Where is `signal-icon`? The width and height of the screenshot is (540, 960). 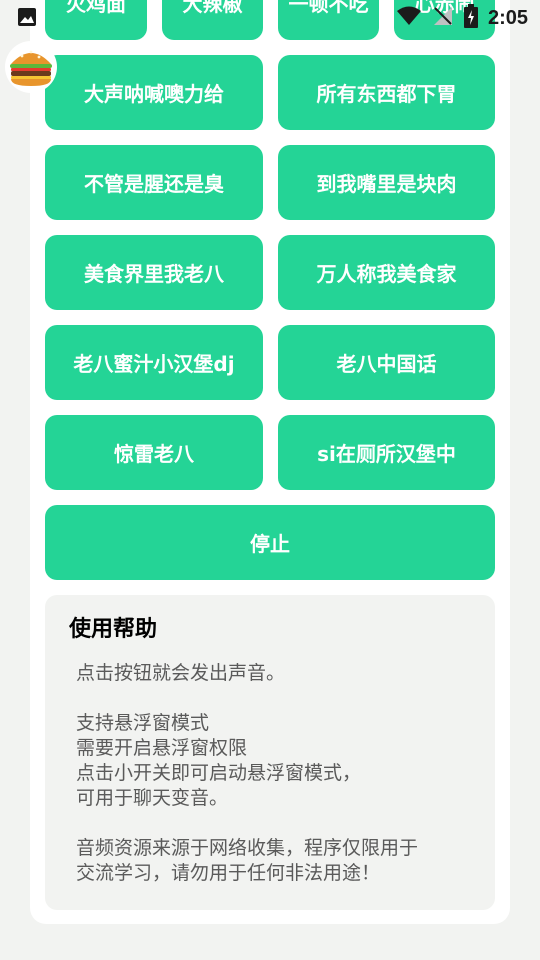 signal-icon is located at coordinates (443, 18).